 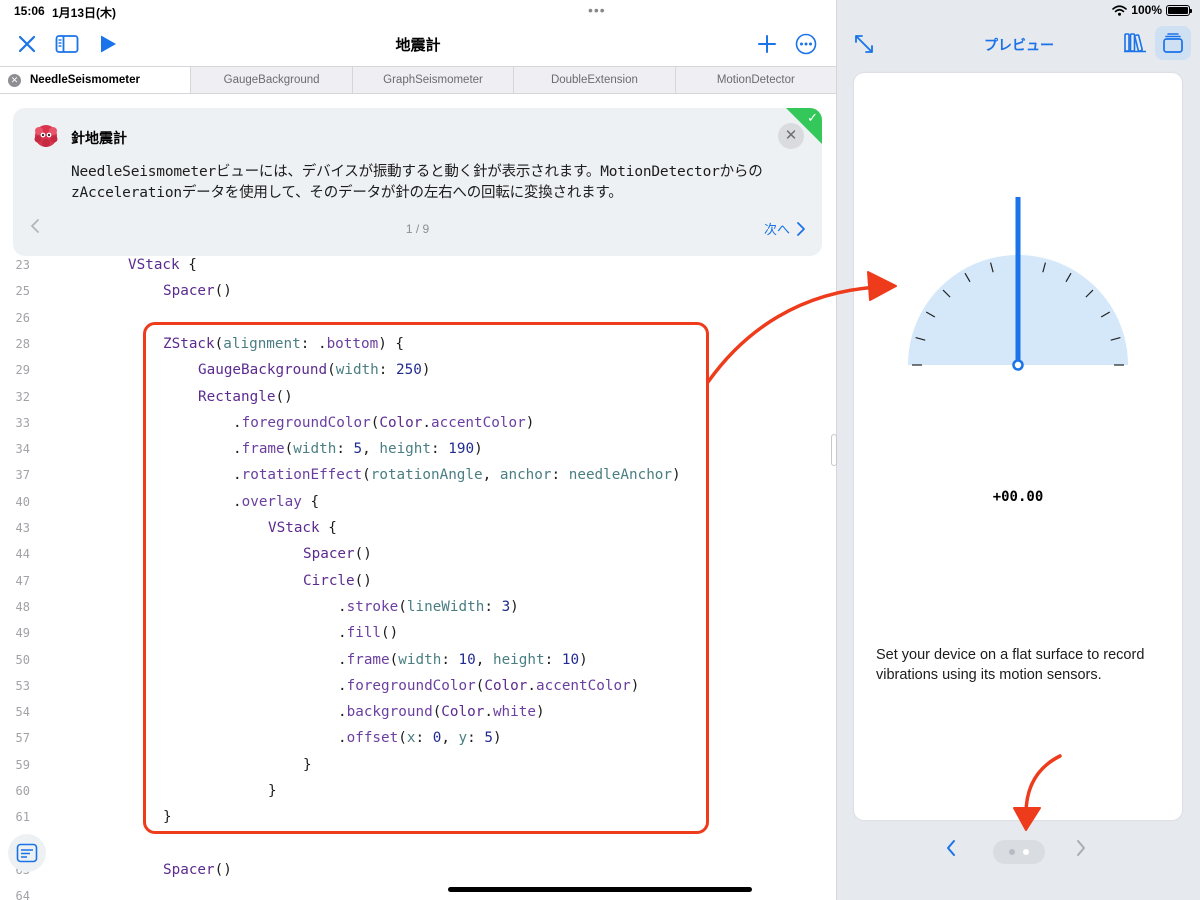 I want to click on document-title: 地震計, so click(x=418, y=45).